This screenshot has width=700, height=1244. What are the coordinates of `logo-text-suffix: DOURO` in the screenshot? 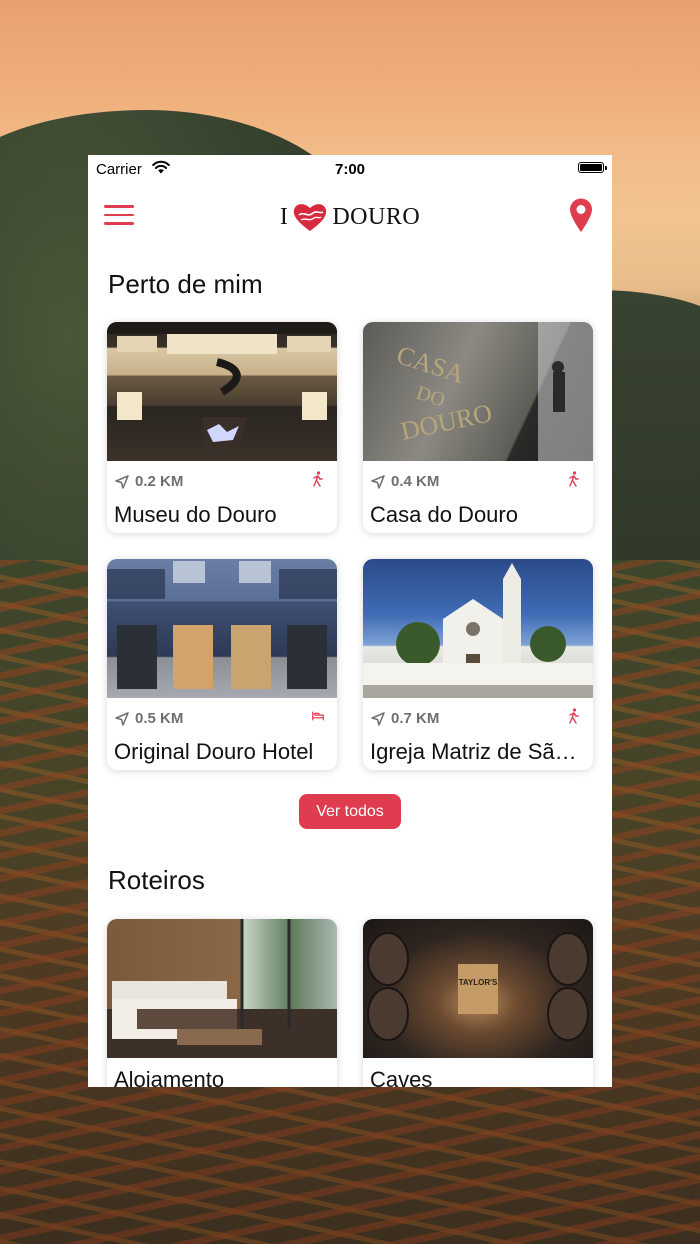 It's located at (376, 216).